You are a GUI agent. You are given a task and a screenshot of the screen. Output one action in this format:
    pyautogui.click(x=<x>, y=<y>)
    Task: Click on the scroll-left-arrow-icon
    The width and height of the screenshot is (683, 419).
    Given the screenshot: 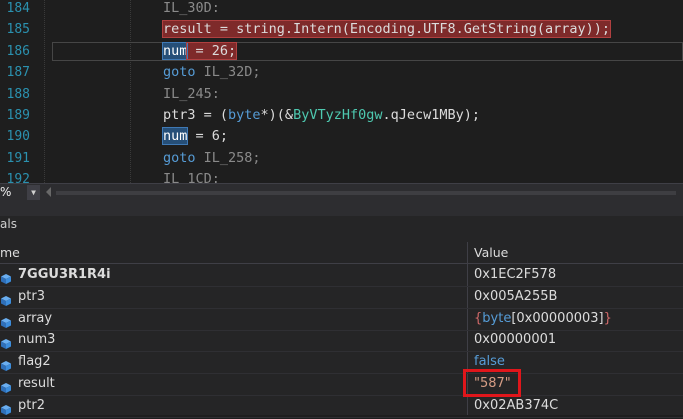 What is the action you would take?
    pyautogui.click(x=48, y=192)
    